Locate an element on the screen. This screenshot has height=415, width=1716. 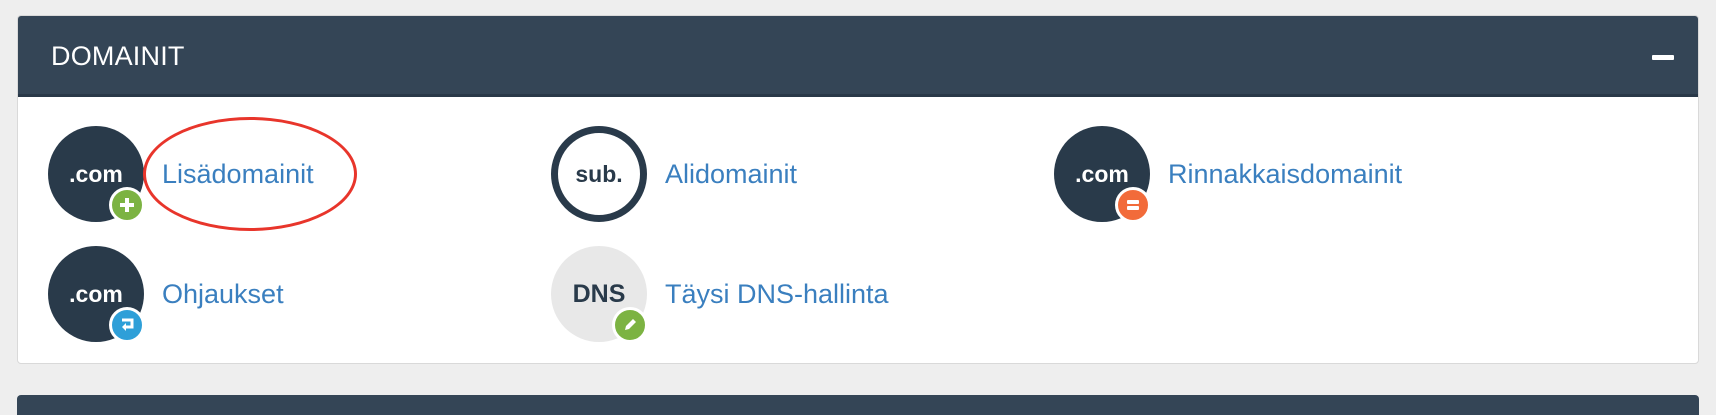
next-panel-header is located at coordinates (858, 405).